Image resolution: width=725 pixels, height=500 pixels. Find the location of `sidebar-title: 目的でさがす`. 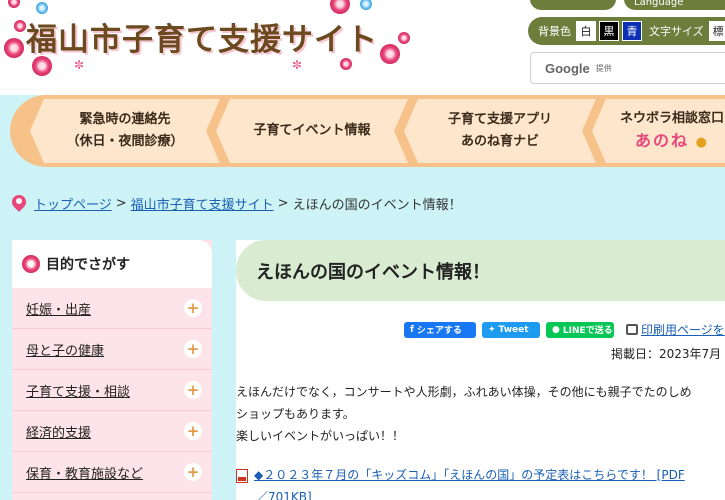

sidebar-title: 目的でさがす is located at coordinates (88, 265).